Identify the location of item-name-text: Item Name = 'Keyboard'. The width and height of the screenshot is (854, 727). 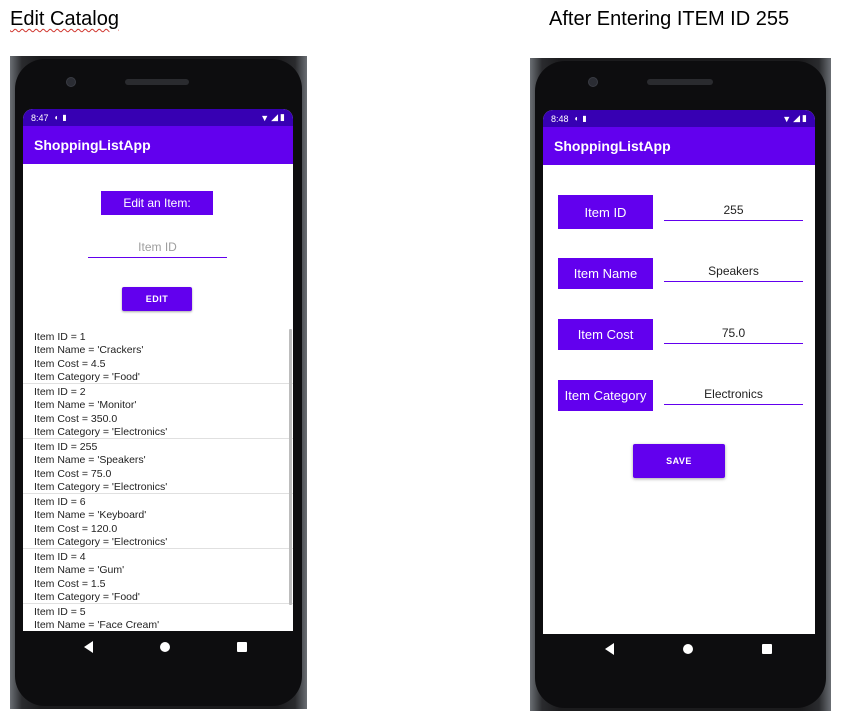
(90, 515).